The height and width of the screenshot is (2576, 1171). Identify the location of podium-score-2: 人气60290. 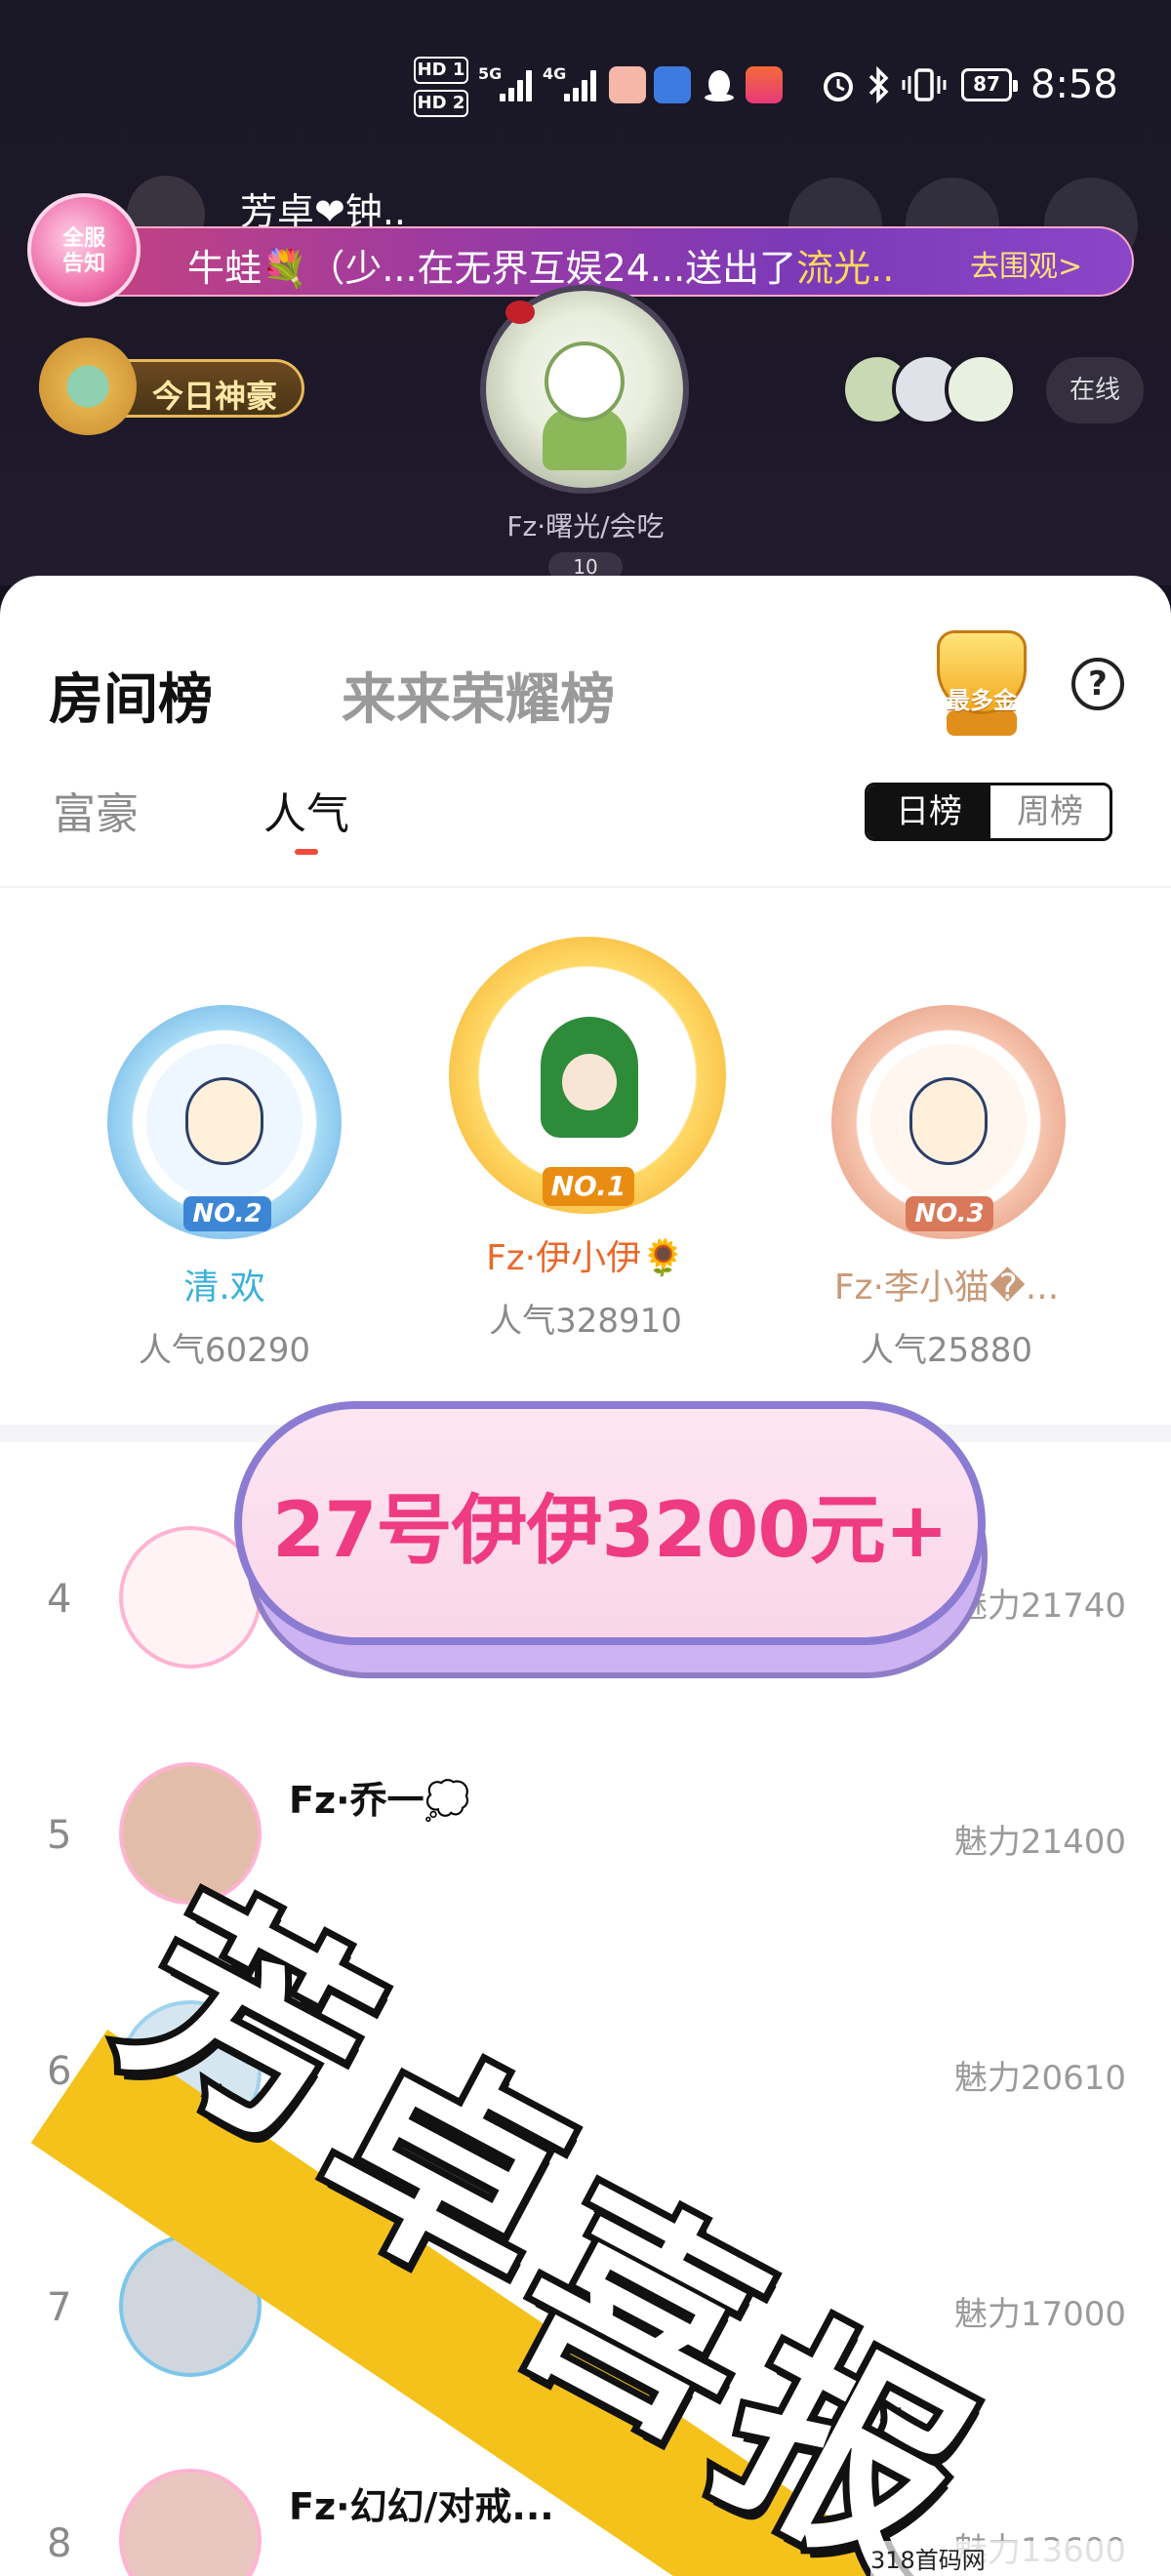
(224, 1350).